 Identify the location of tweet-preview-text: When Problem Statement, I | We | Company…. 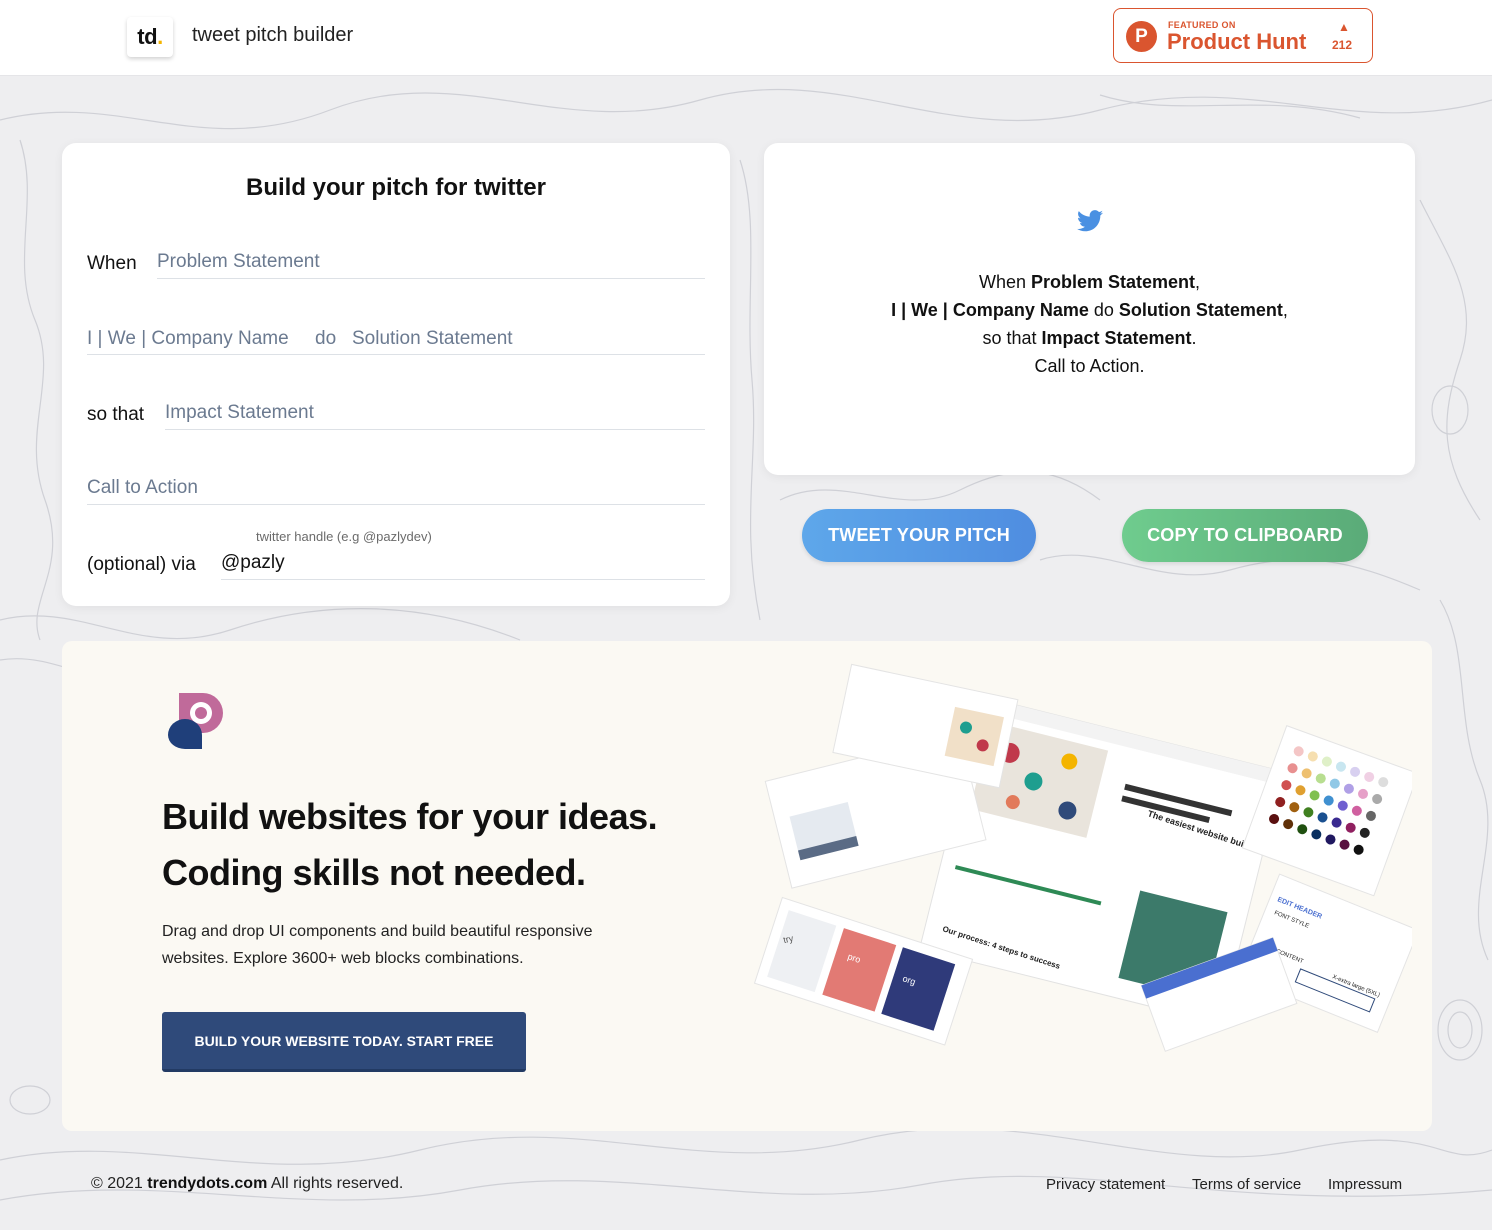
(1089, 324).